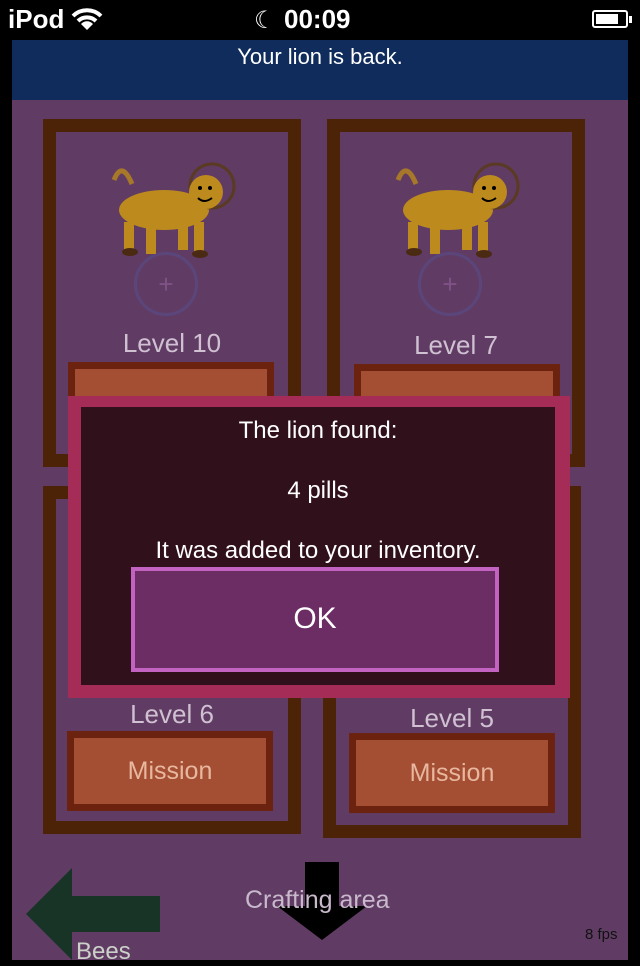  I want to click on dialog-title: The lion found:, so click(318, 430).